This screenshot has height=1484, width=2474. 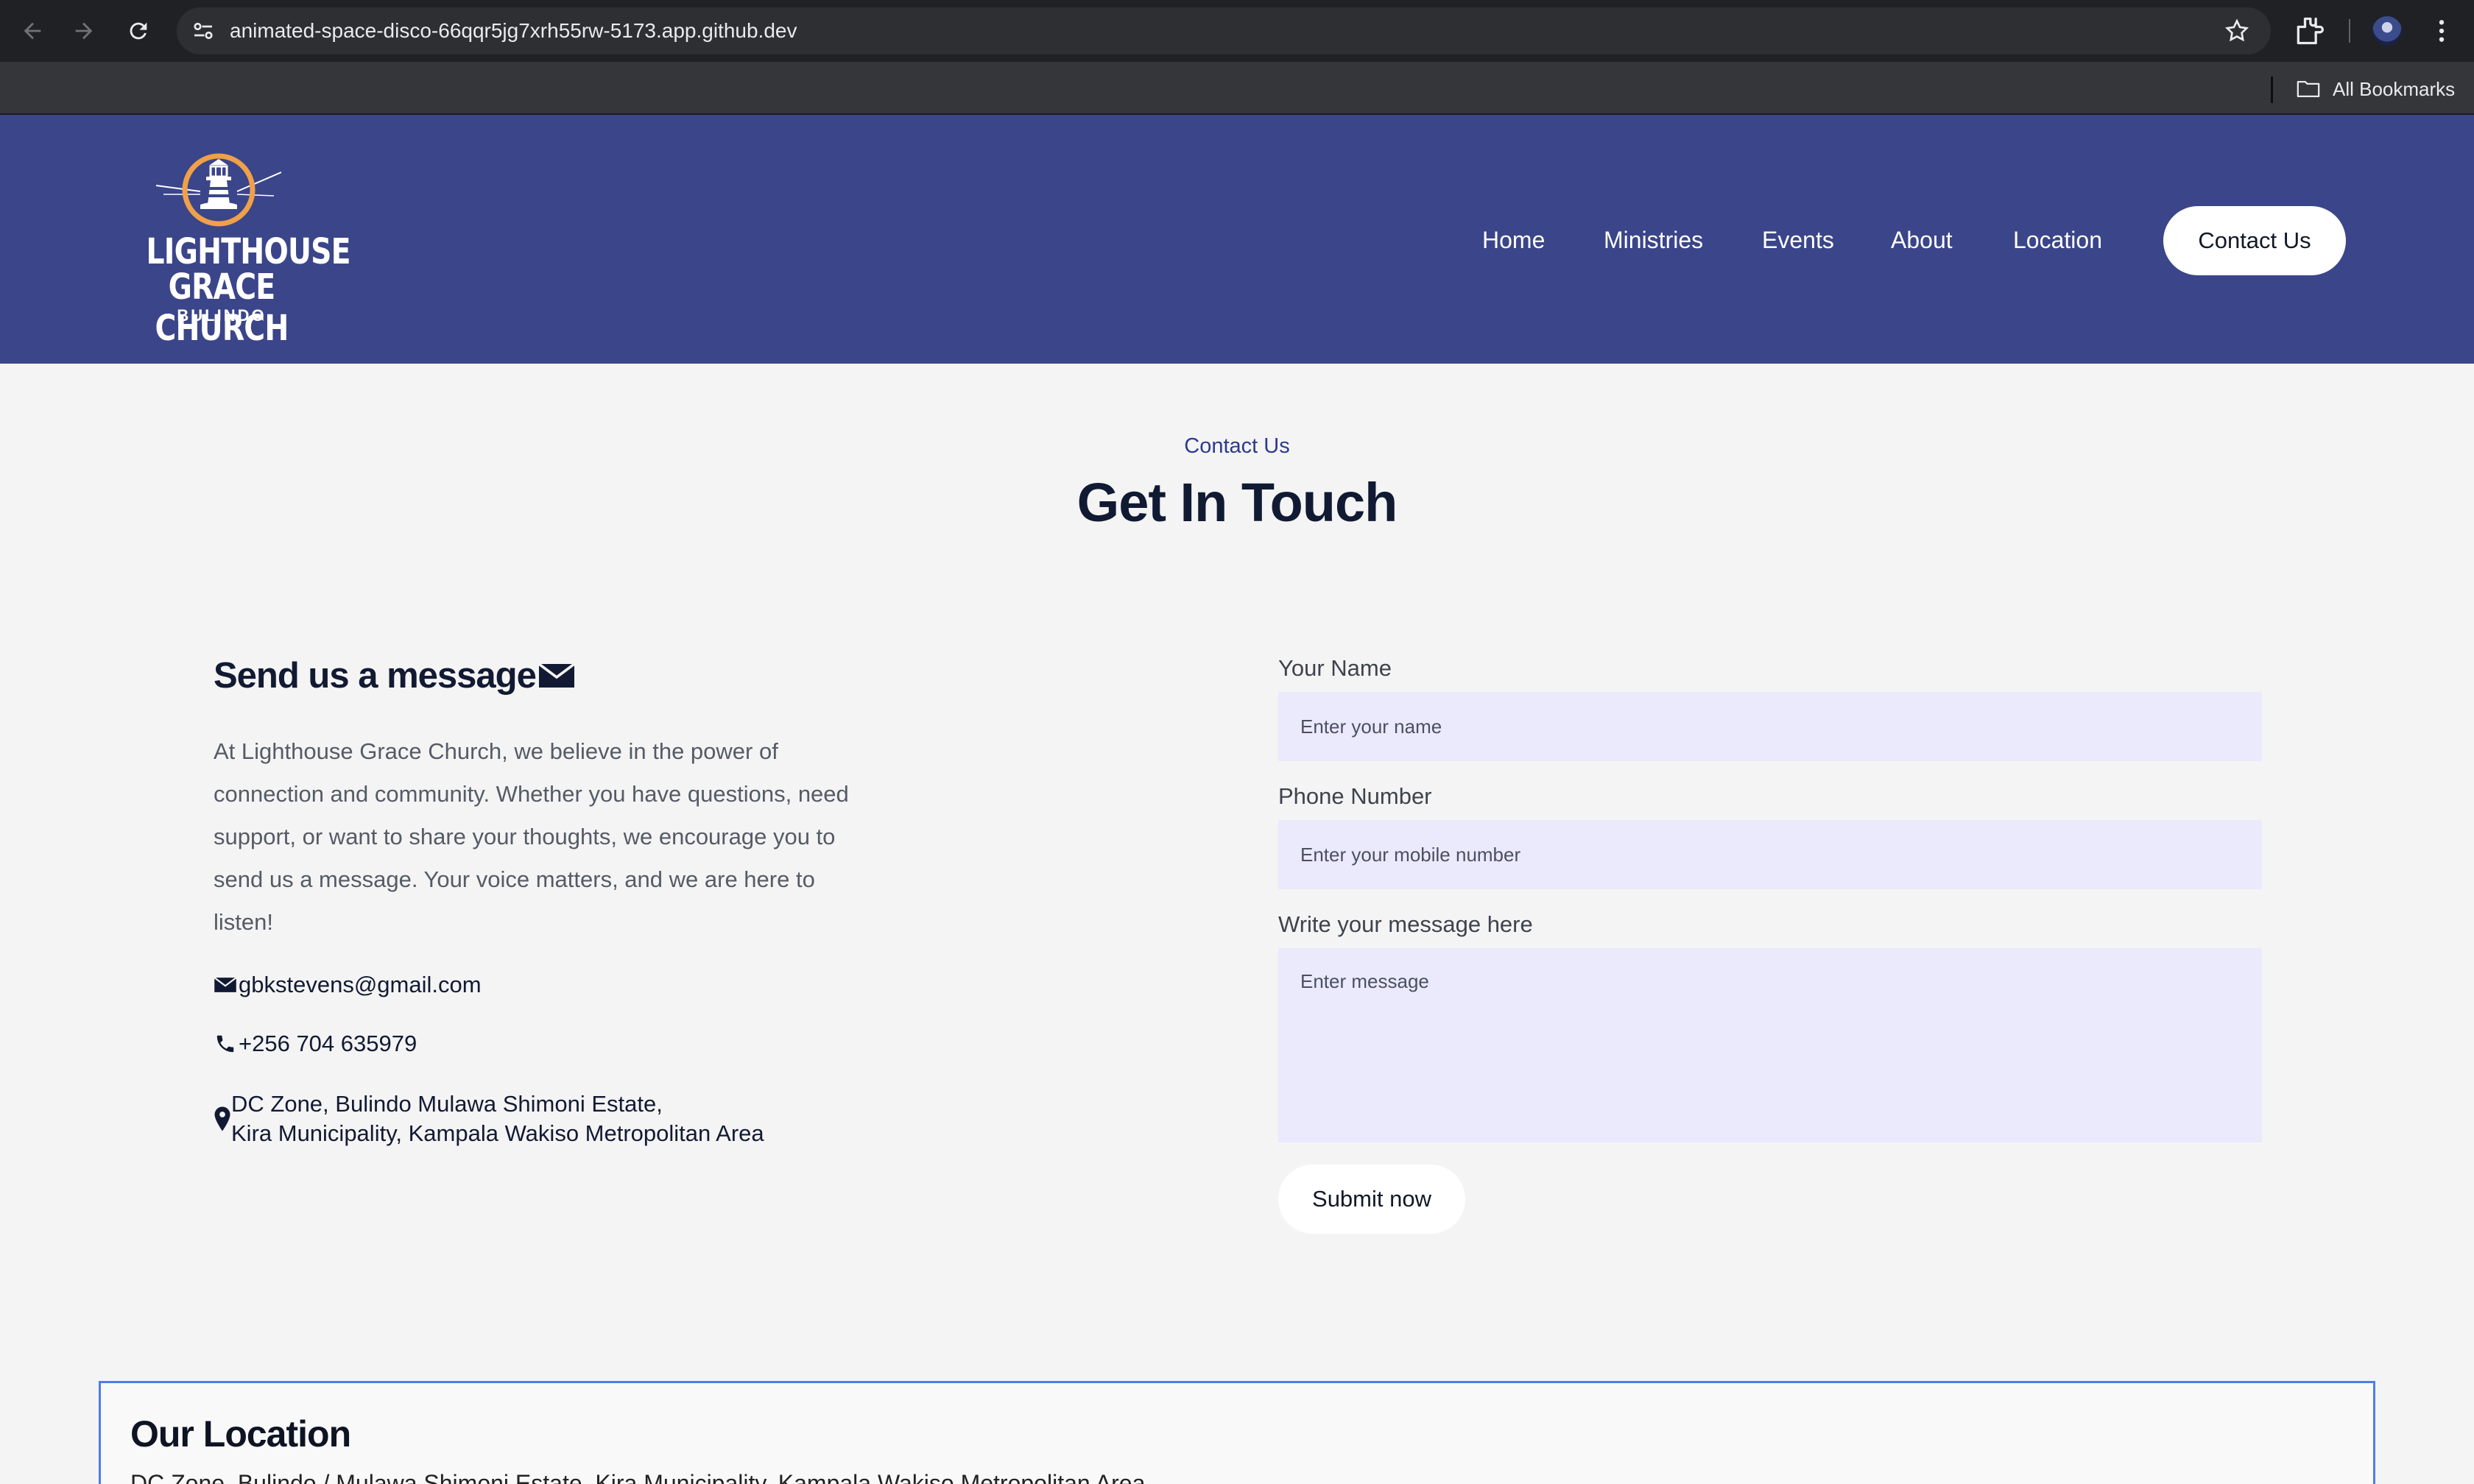 I want to click on lighthouse-logo-icon, so click(x=218, y=190).